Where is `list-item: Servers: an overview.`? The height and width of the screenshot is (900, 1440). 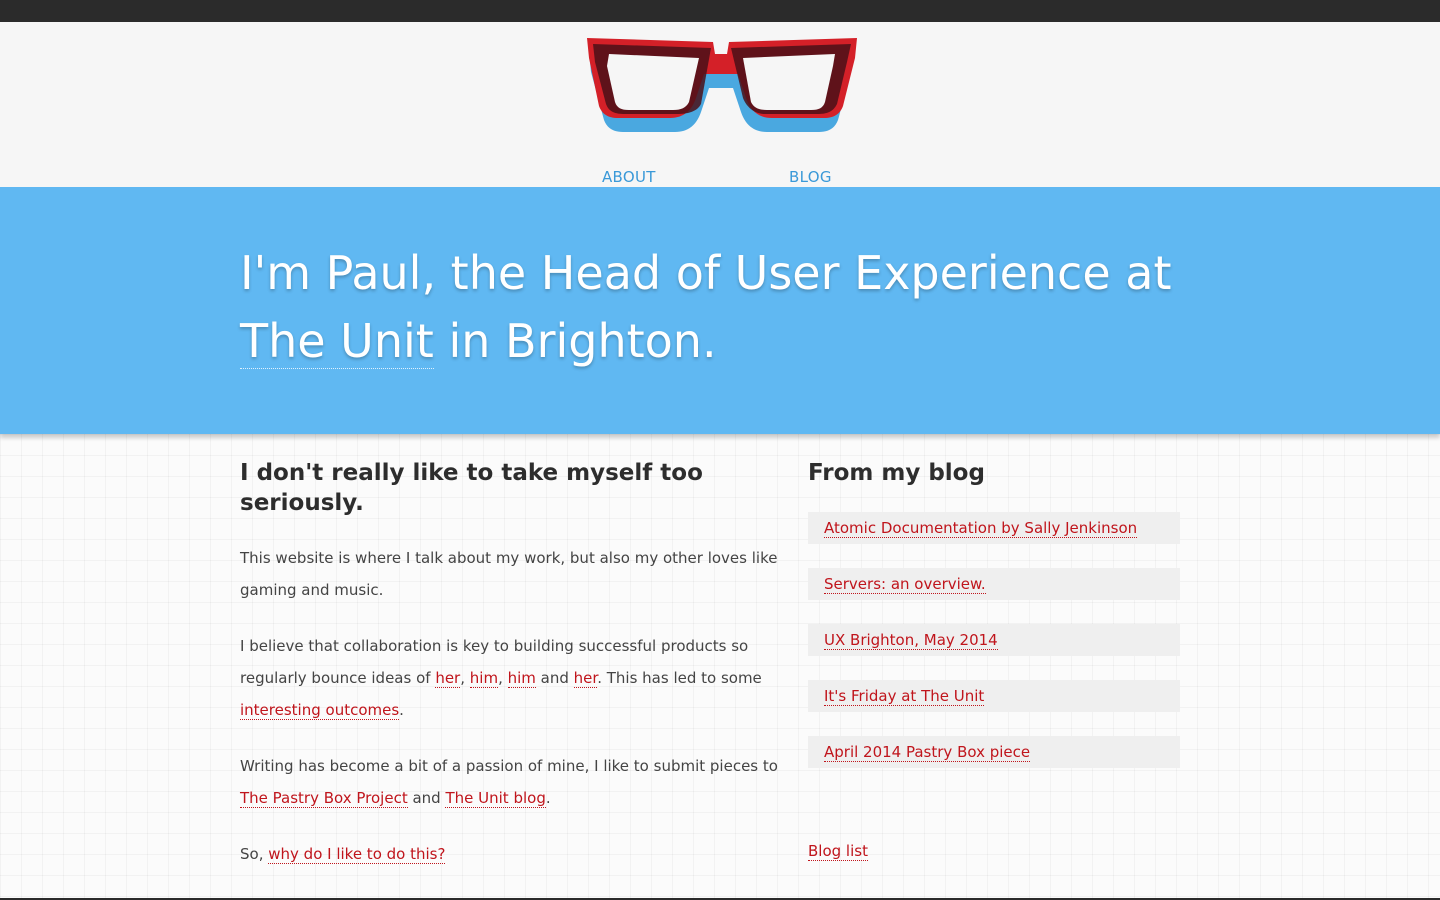 list-item: Servers: an overview. is located at coordinates (994, 584).